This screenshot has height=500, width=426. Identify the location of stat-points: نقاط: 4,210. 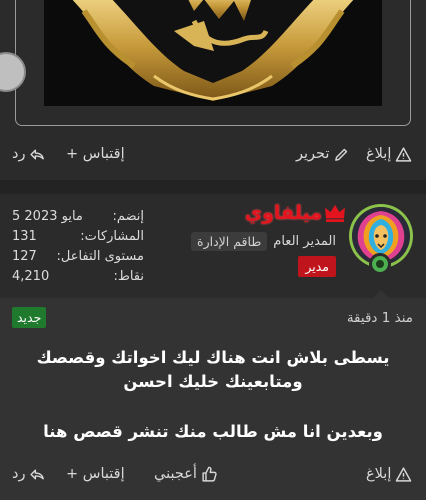
(78, 277).